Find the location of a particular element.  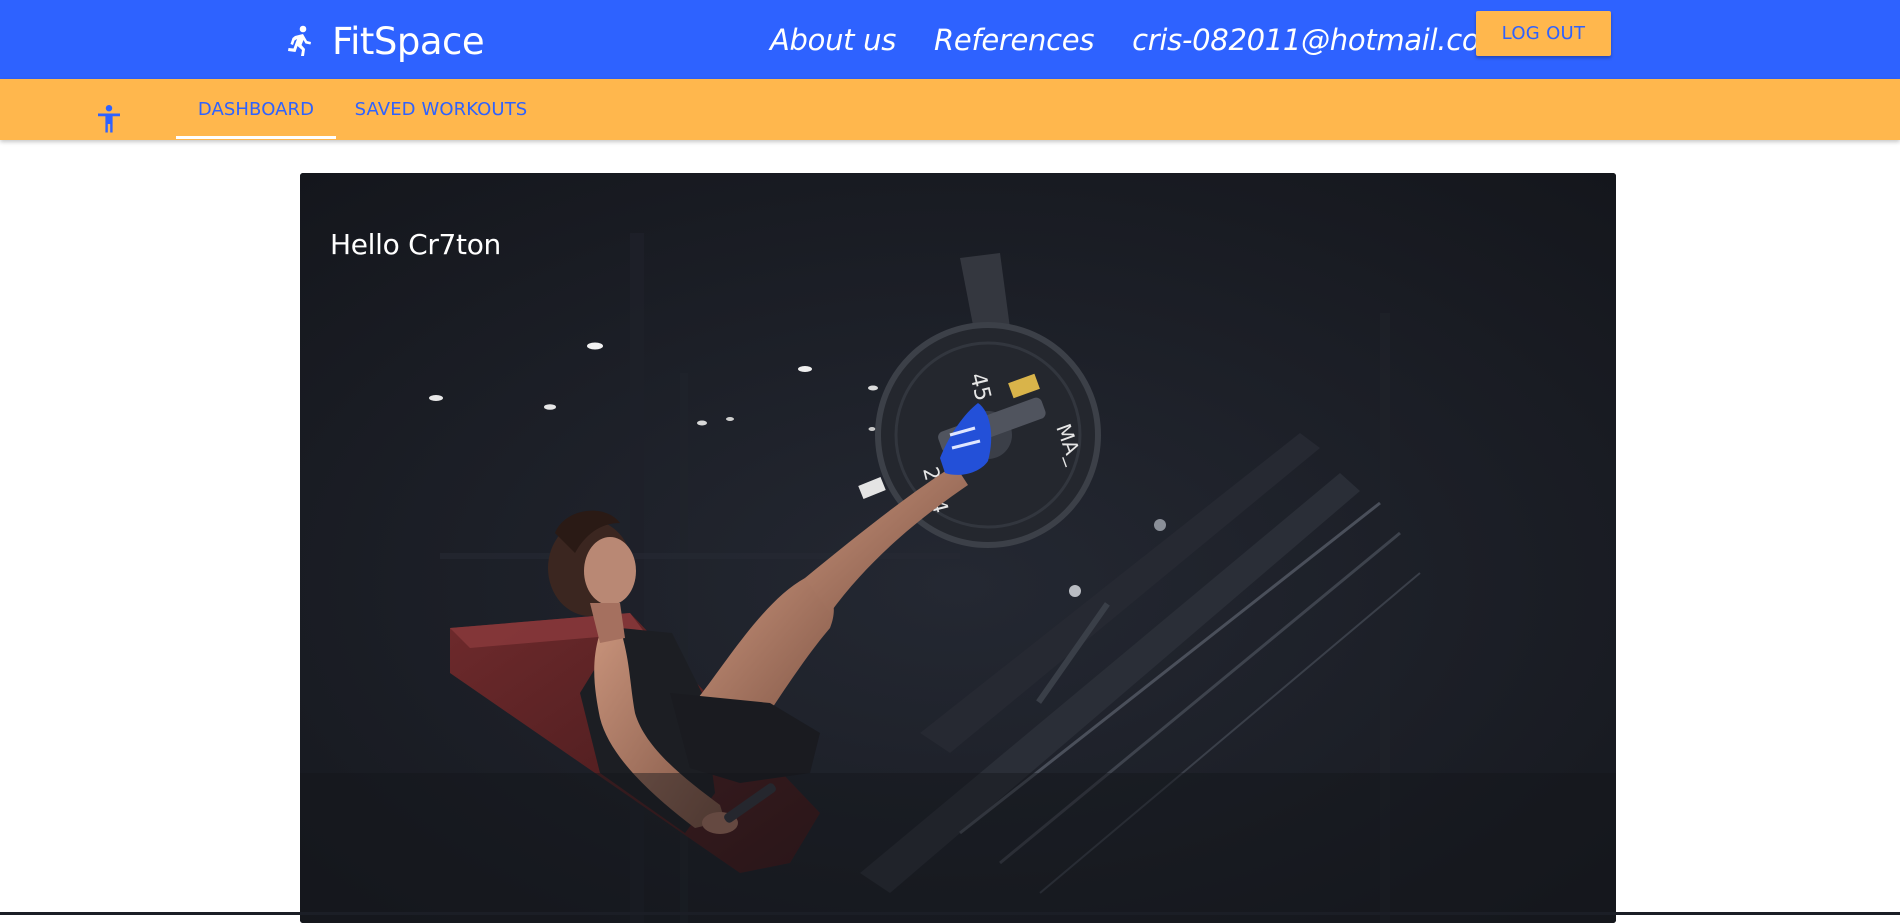

tab-saved-workouts: SAVED WORKOUTS is located at coordinates (441, 109).